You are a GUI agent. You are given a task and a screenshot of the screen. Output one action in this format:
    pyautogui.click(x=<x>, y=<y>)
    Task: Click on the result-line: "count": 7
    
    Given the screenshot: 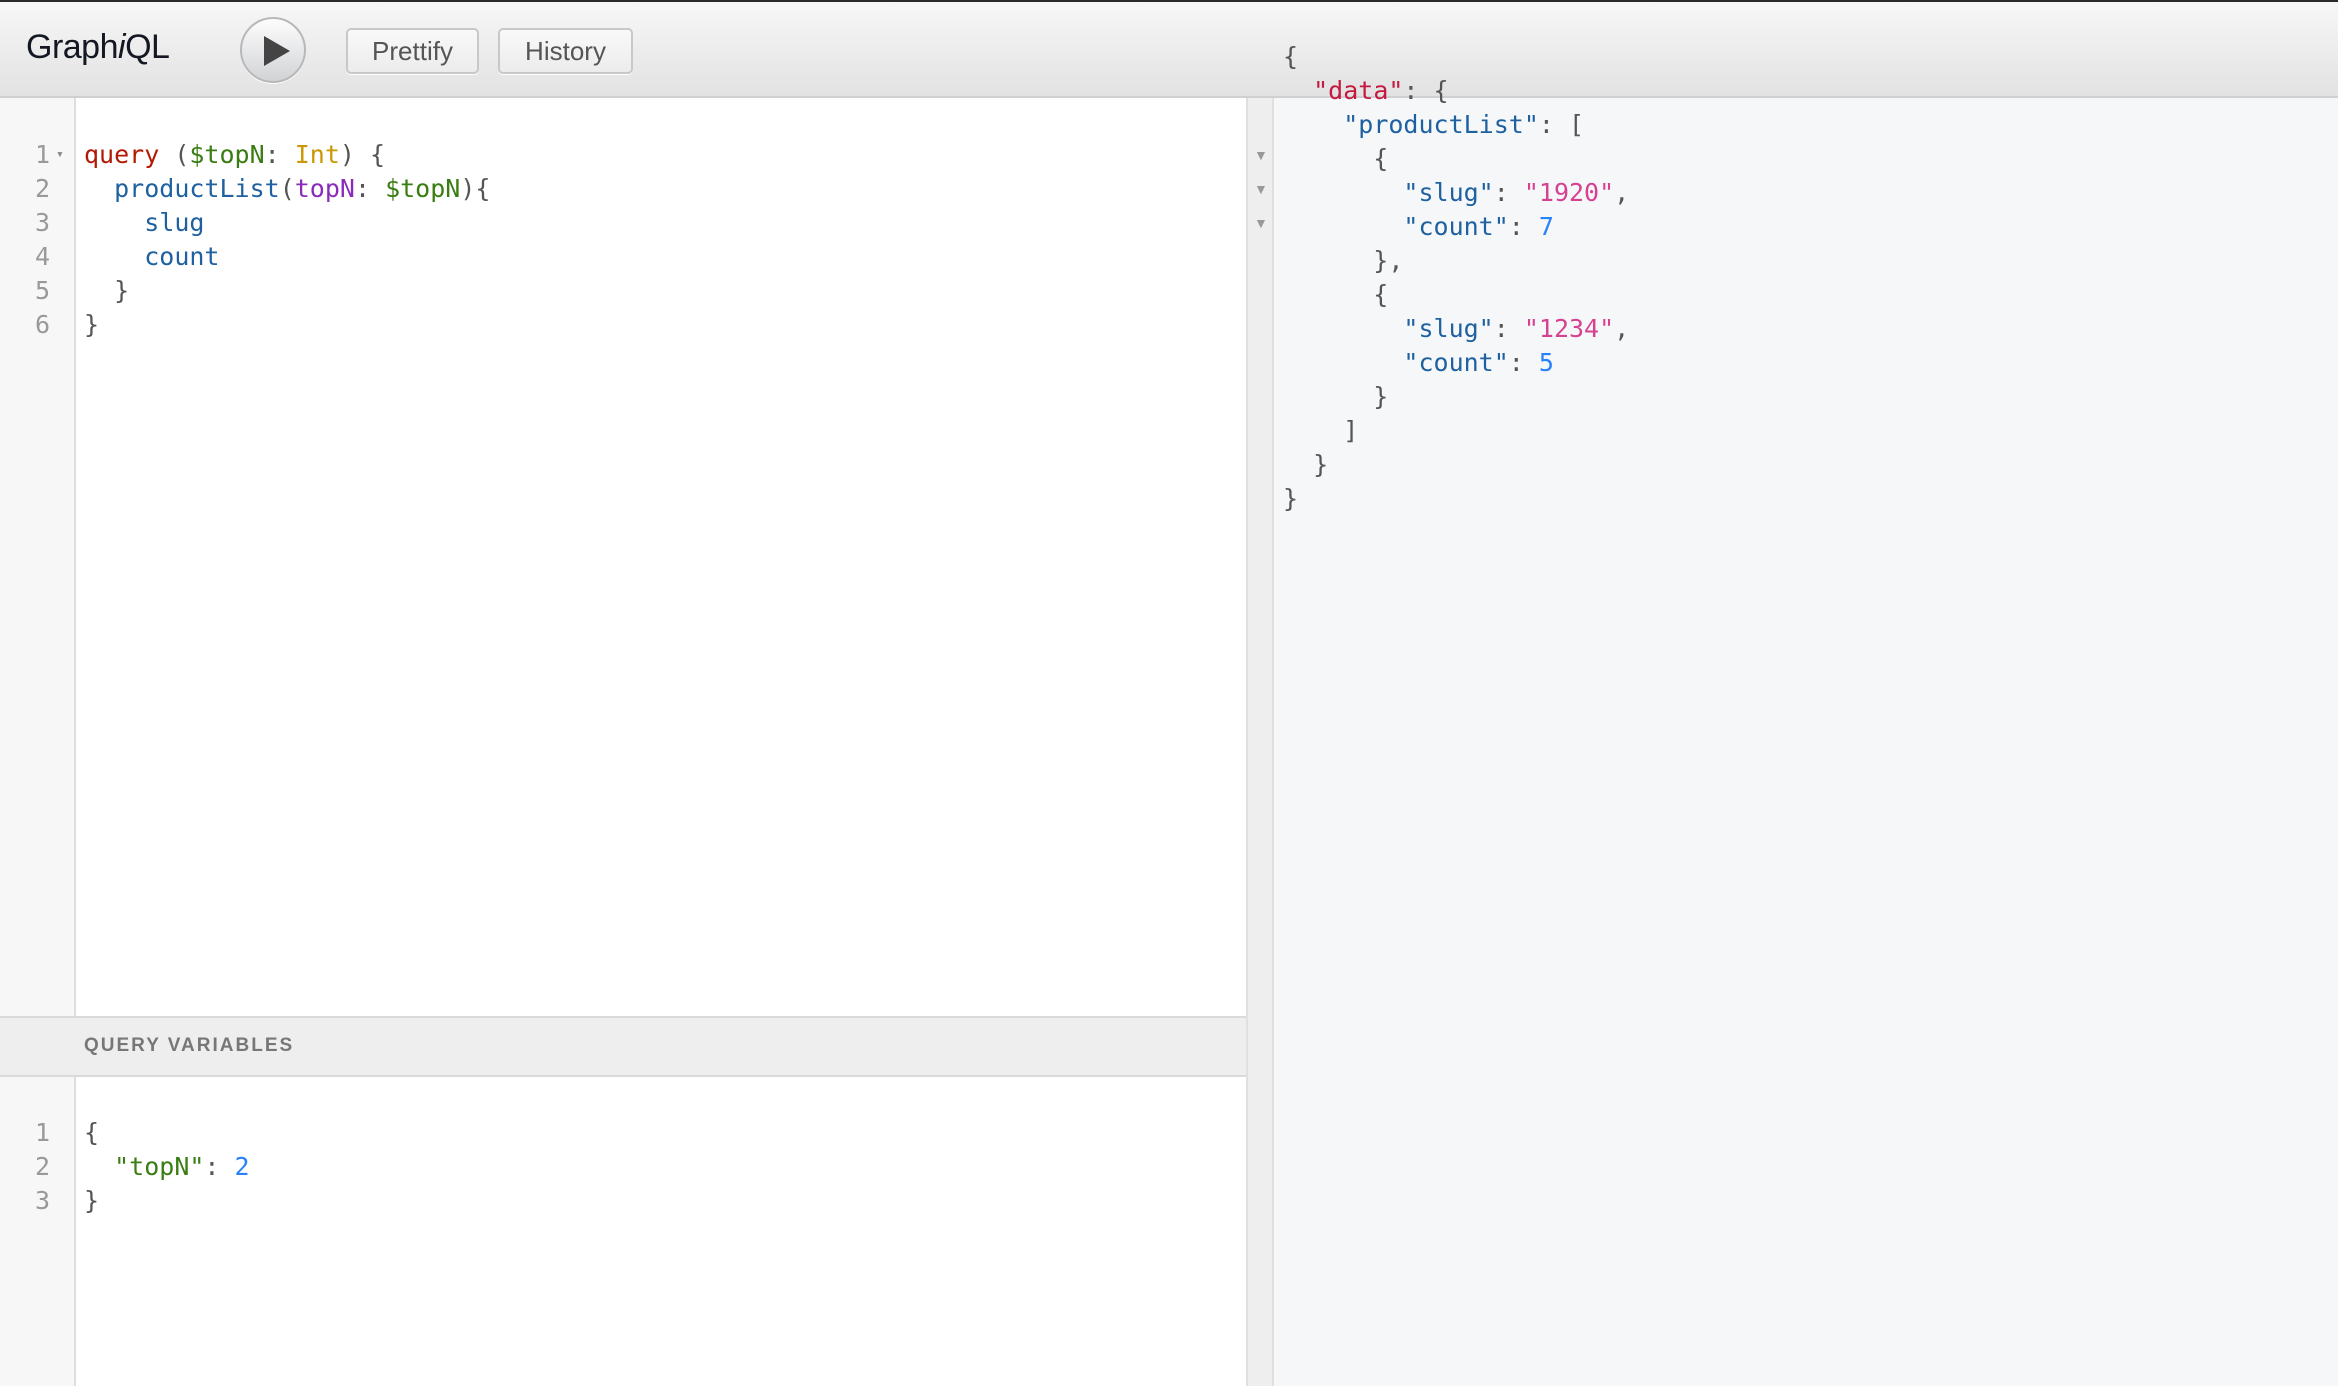 What is the action you would take?
    pyautogui.click(x=1456, y=227)
    